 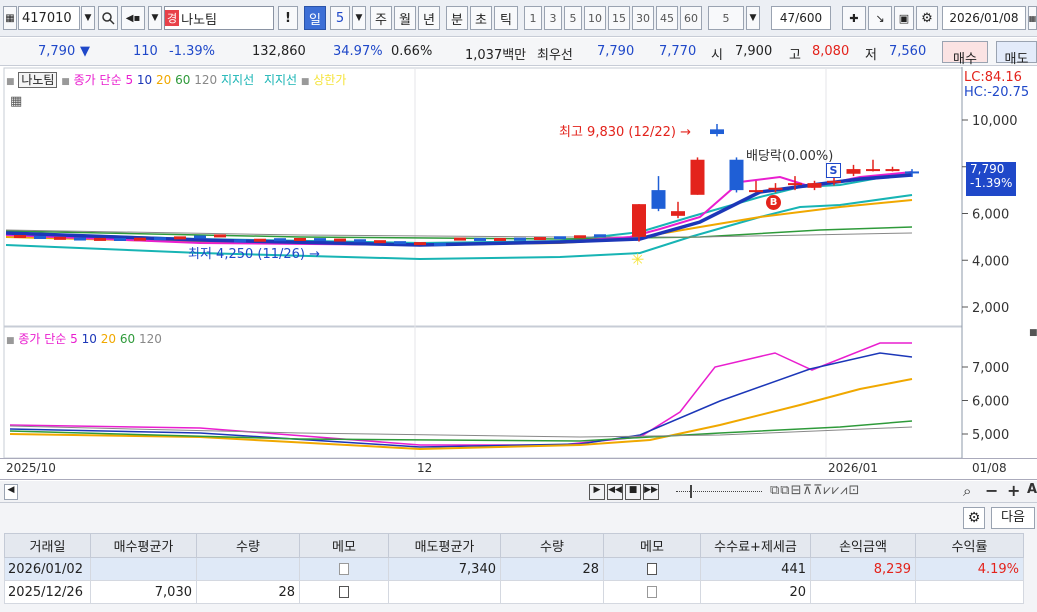 What do you see at coordinates (248, 592) in the screenshot?
I see `cell-buy-qty: 28` at bounding box center [248, 592].